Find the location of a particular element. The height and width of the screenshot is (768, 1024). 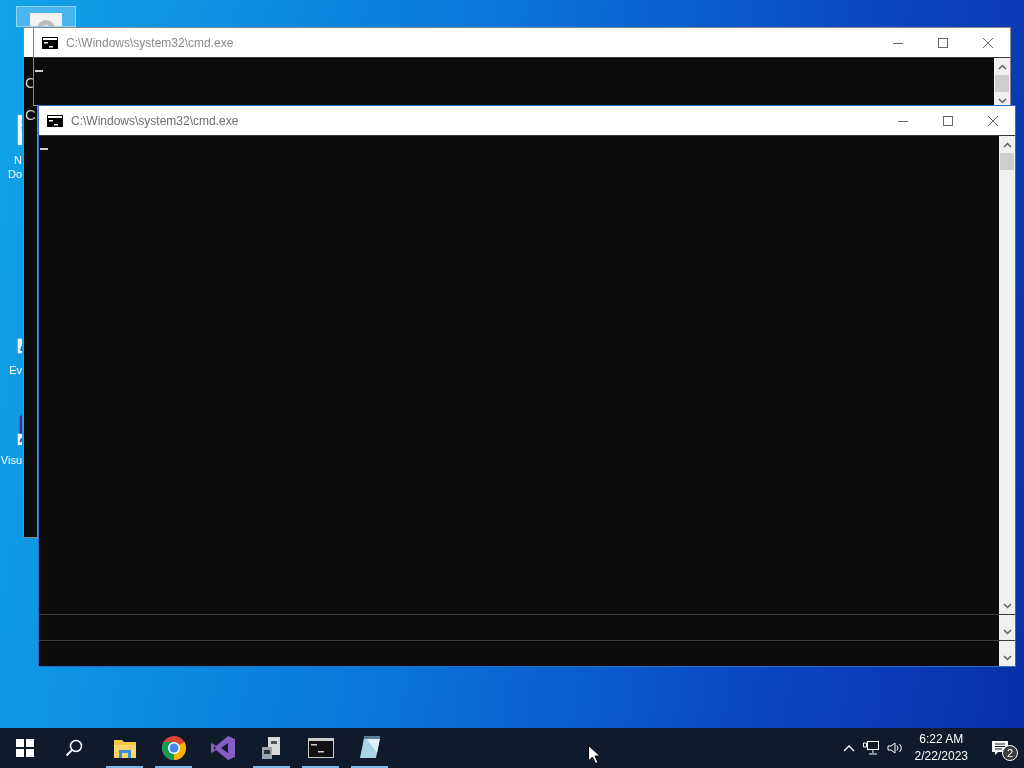

browser-logo-icon is located at coordinates (173, 748).